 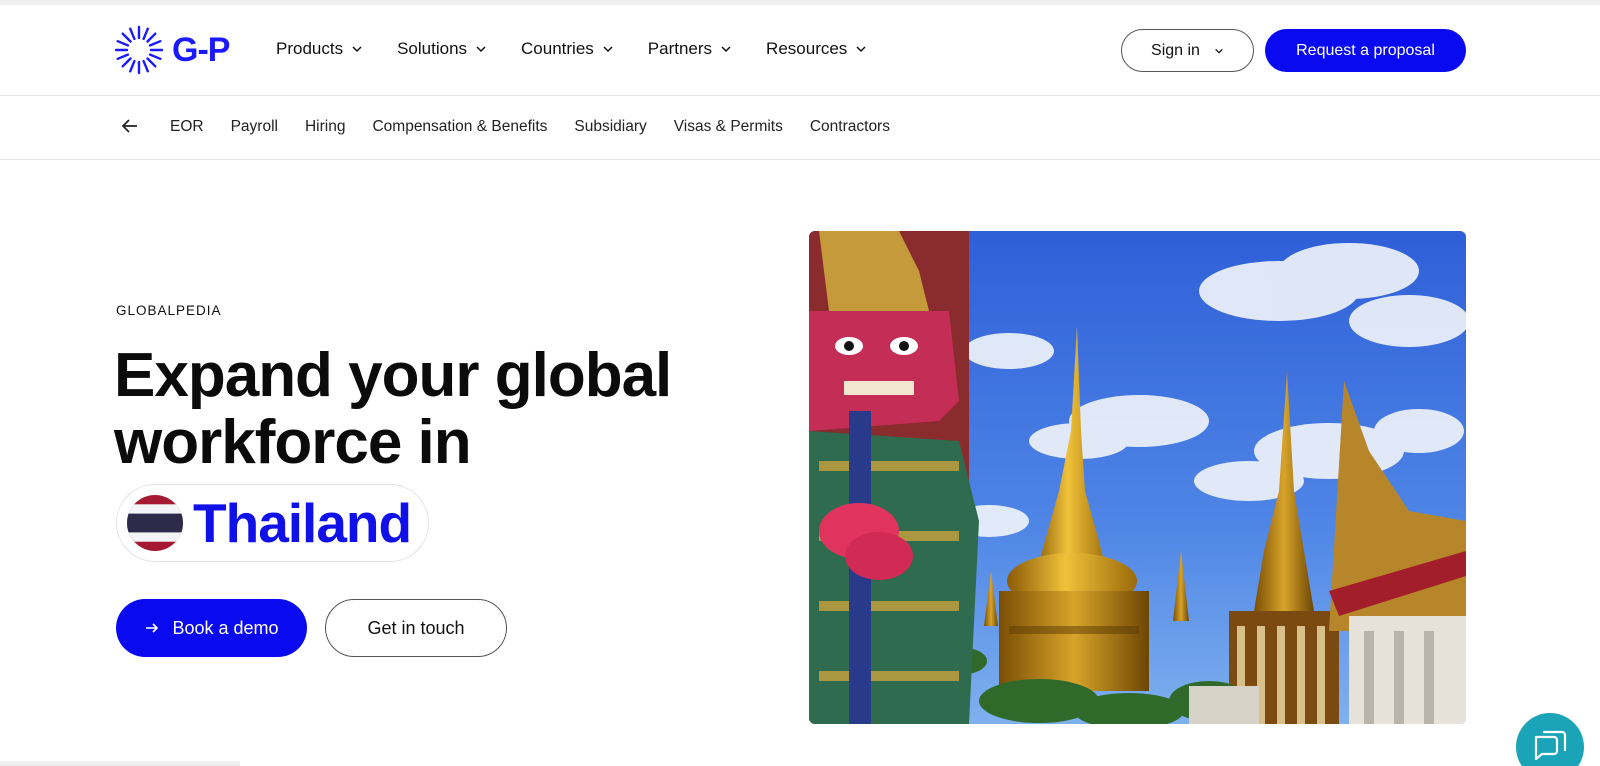 What do you see at coordinates (1550, 745) in the screenshot?
I see `chat-bubbles-icon` at bounding box center [1550, 745].